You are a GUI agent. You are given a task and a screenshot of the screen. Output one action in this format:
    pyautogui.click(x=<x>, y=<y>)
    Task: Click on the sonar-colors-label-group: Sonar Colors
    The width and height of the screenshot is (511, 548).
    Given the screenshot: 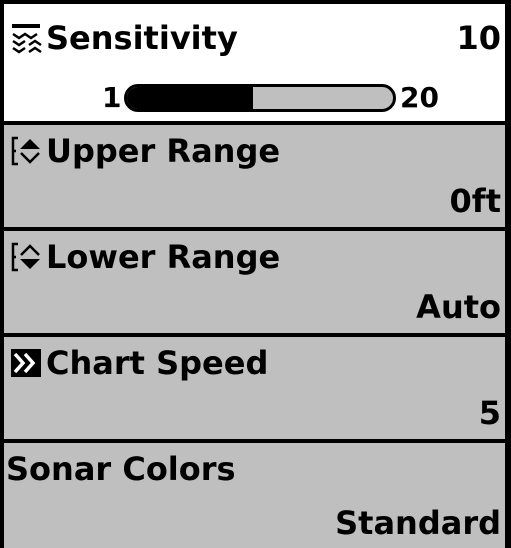 What is the action you would take?
    pyautogui.click(x=121, y=469)
    